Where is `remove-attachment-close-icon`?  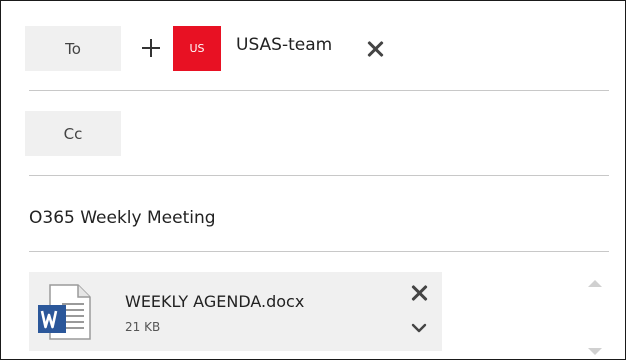 remove-attachment-close-icon is located at coordinates (420, 293).